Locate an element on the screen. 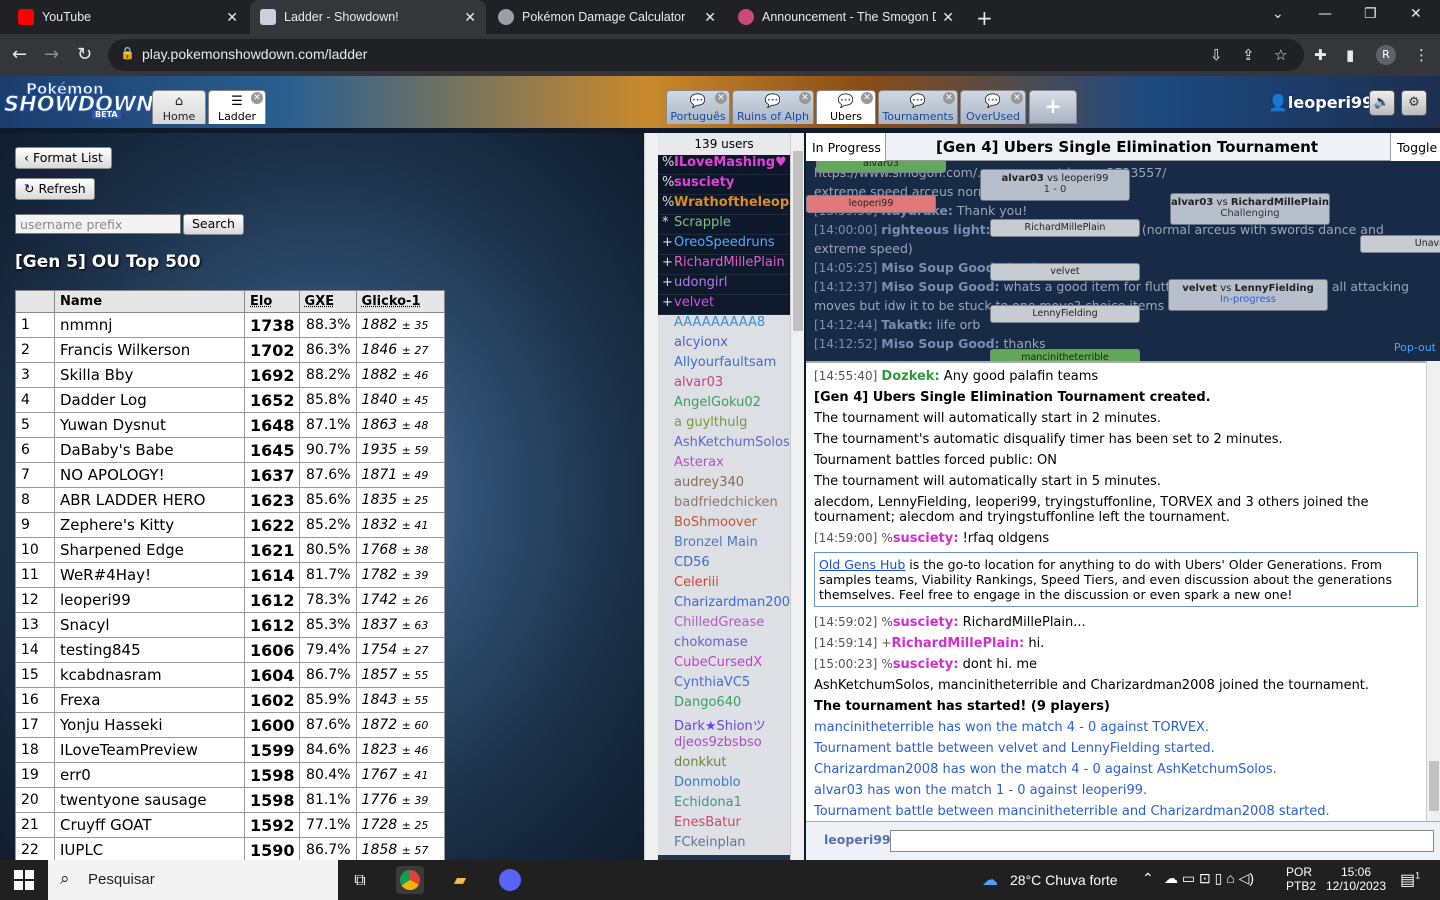 This screenshot has width=1440, height=900. userlist-item: +udongirl is located at coordinates (724, 285).